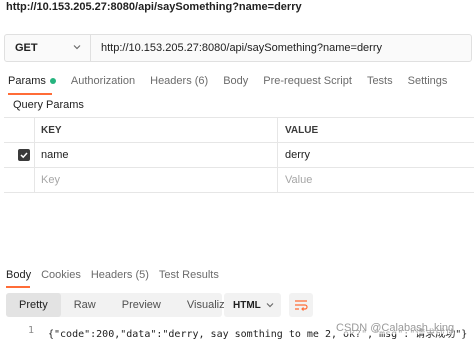  I want to click on param-value-cell: derry, so click(376, 155).